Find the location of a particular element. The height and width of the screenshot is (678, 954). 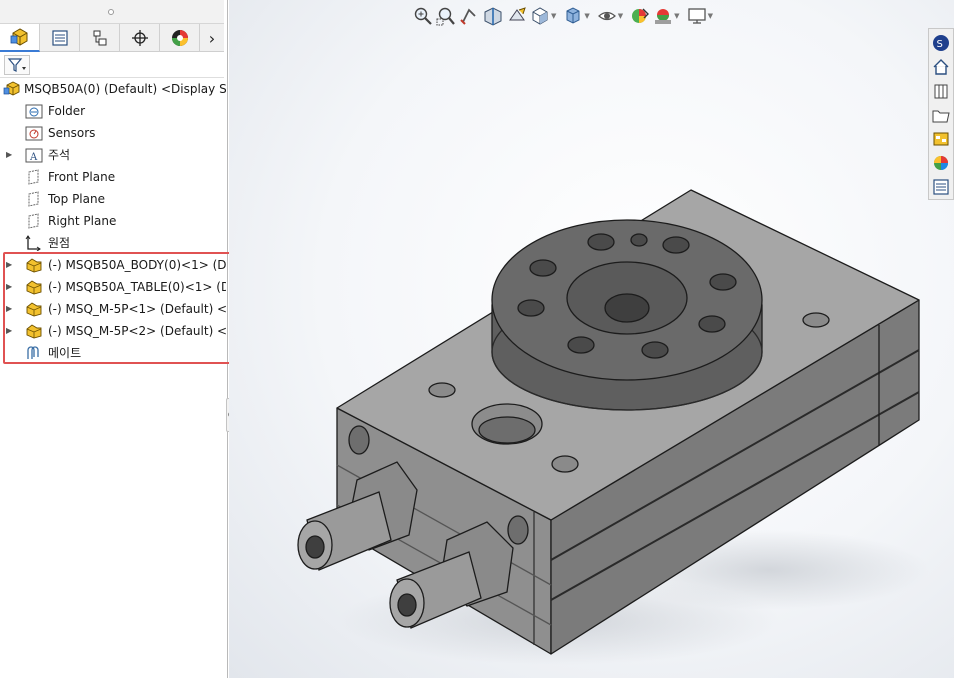

home-tab is located at coordinates (941, 66).